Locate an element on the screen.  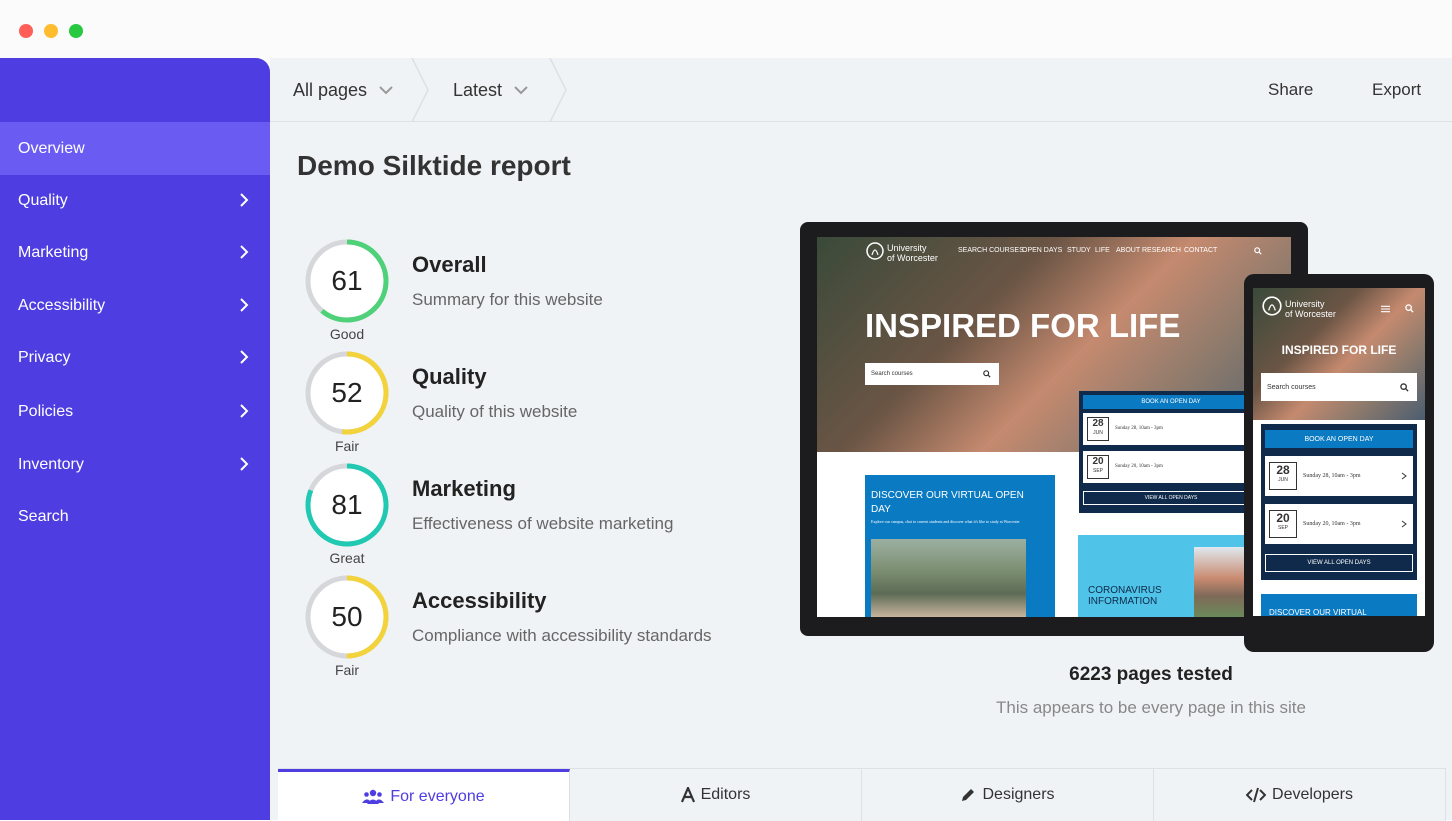
share-label: Share is located at coordinates (1291, 89).